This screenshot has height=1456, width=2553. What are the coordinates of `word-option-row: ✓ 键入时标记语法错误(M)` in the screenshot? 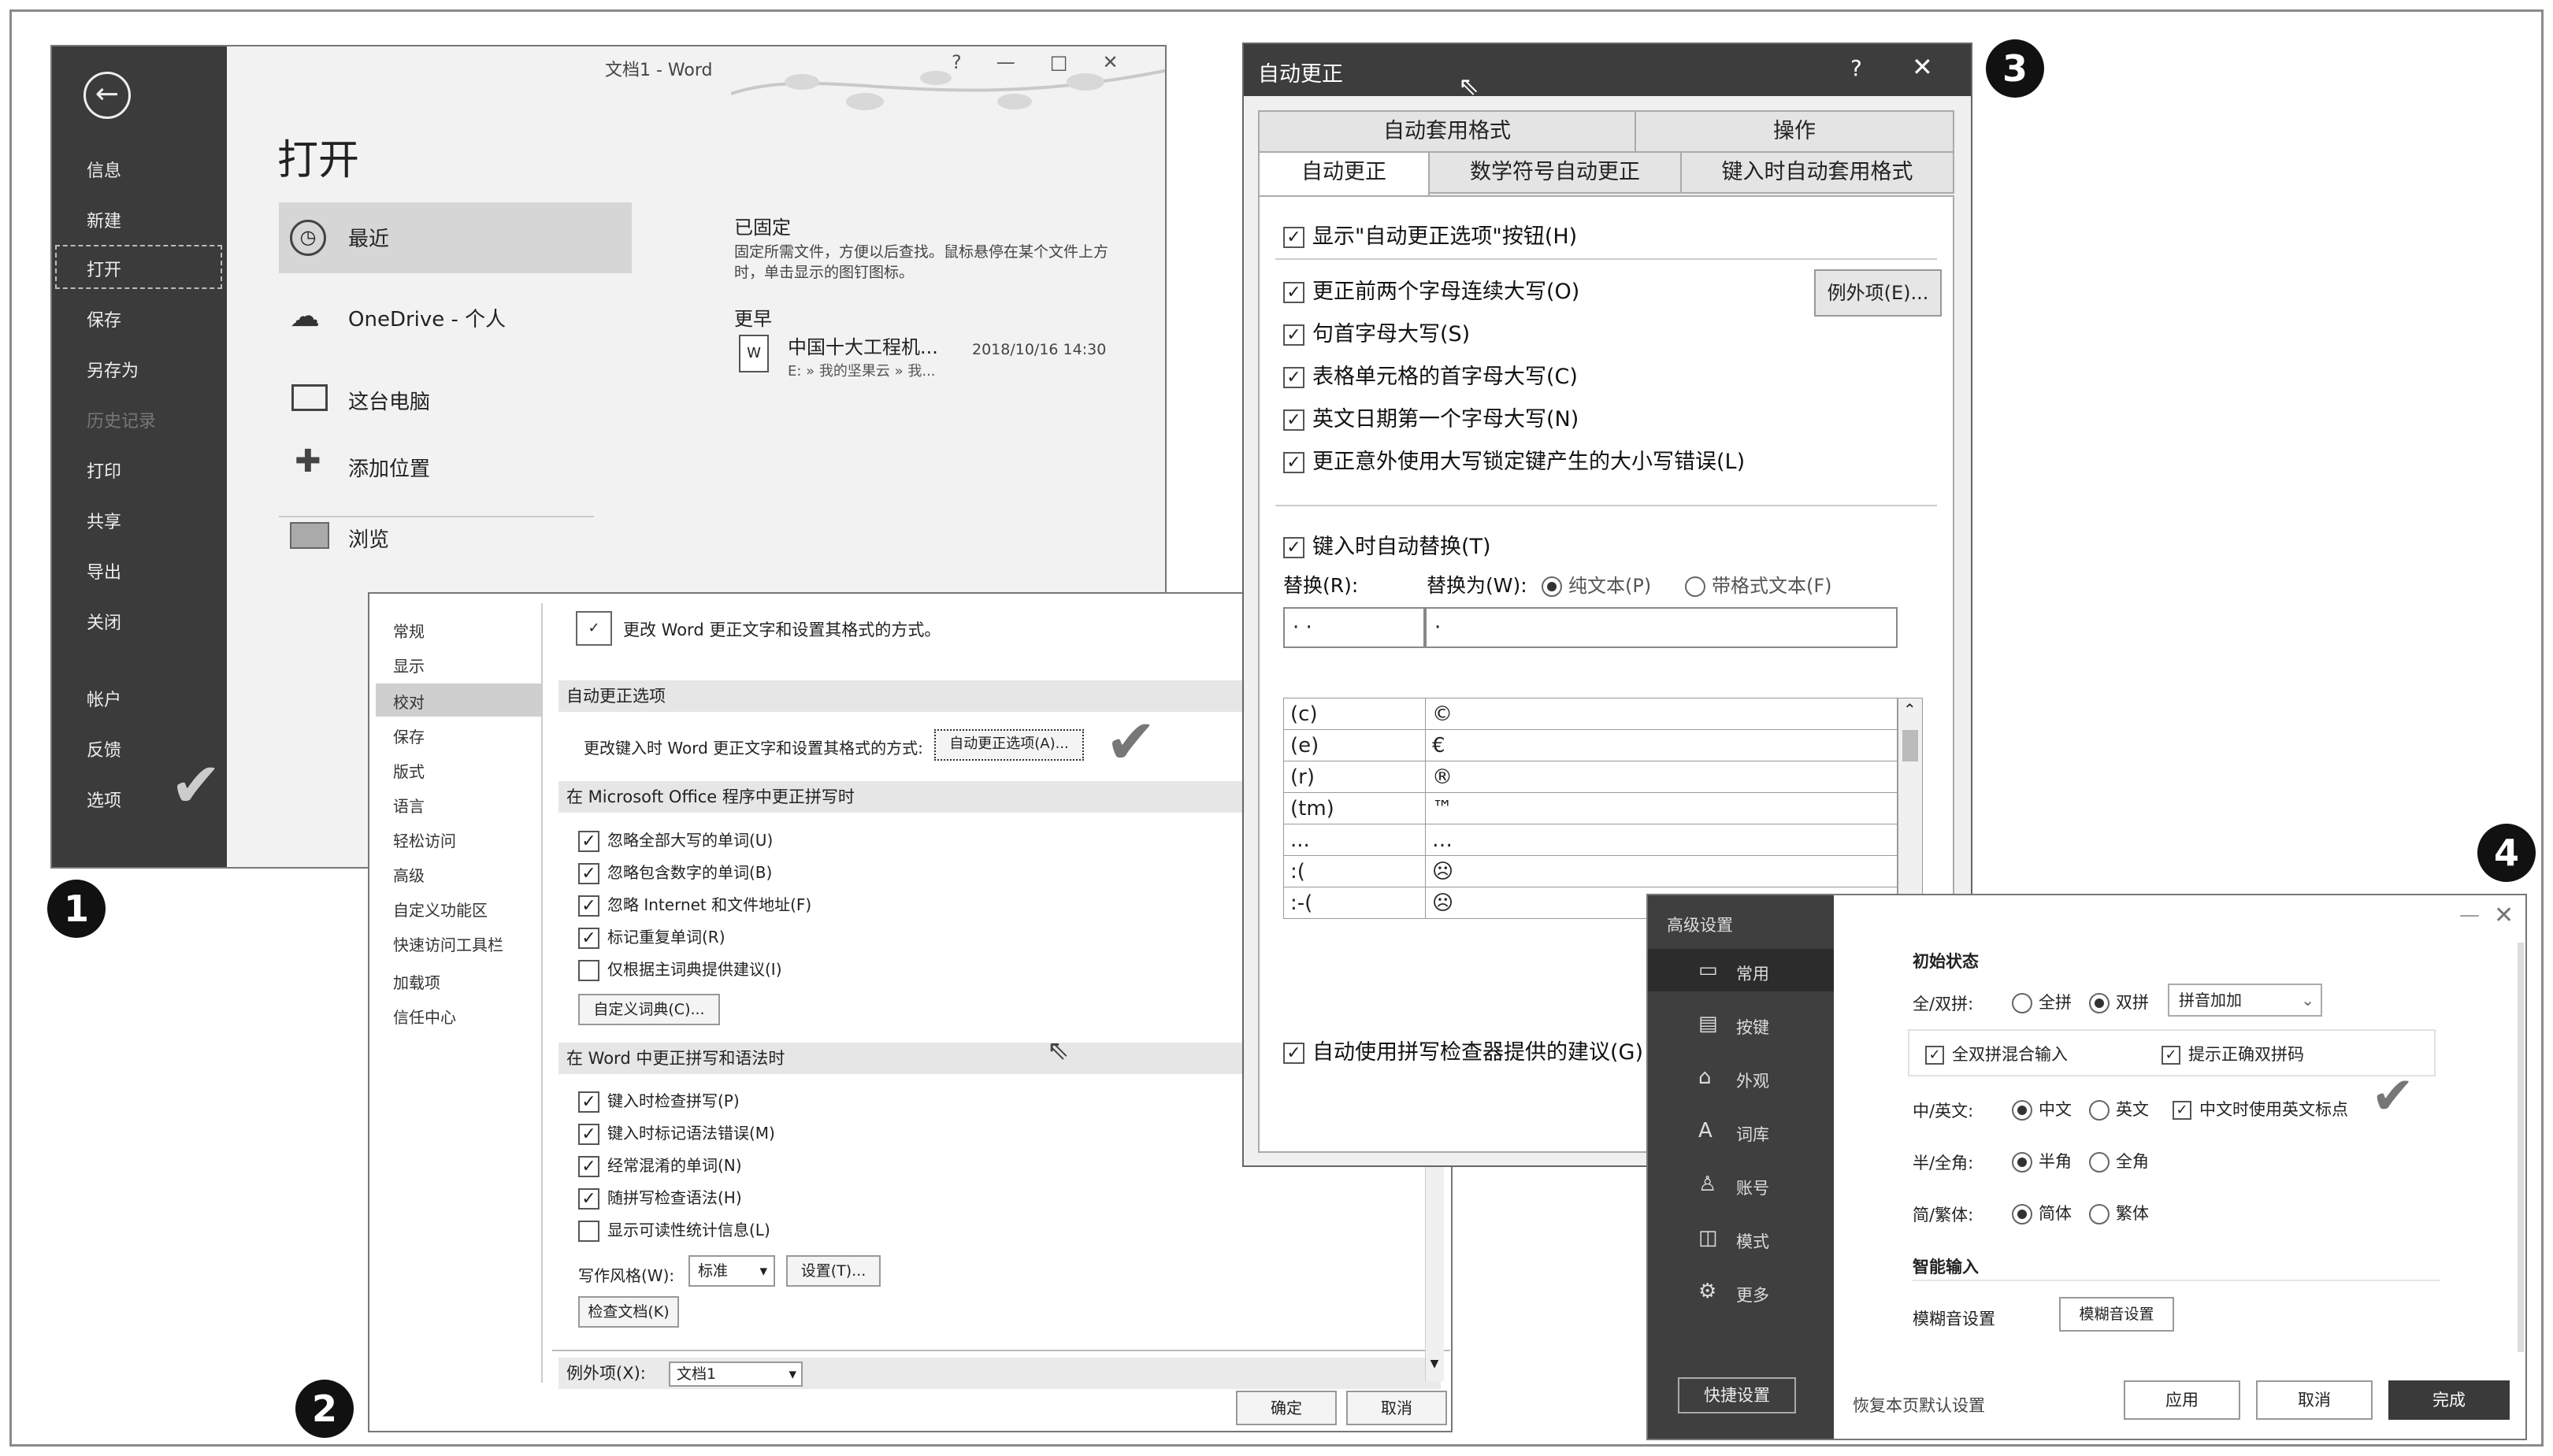 It's located at (676, 1133).